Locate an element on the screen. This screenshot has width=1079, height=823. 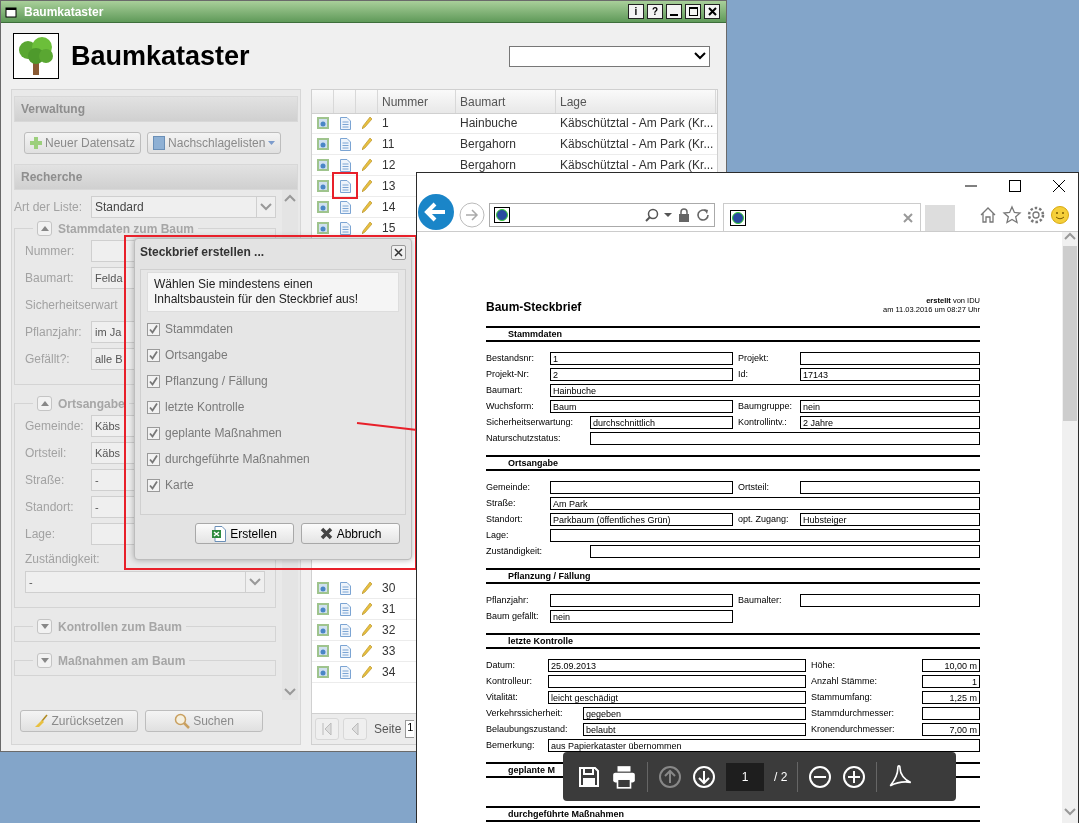
table-cell: 12 is located at coordinates (389, 165).